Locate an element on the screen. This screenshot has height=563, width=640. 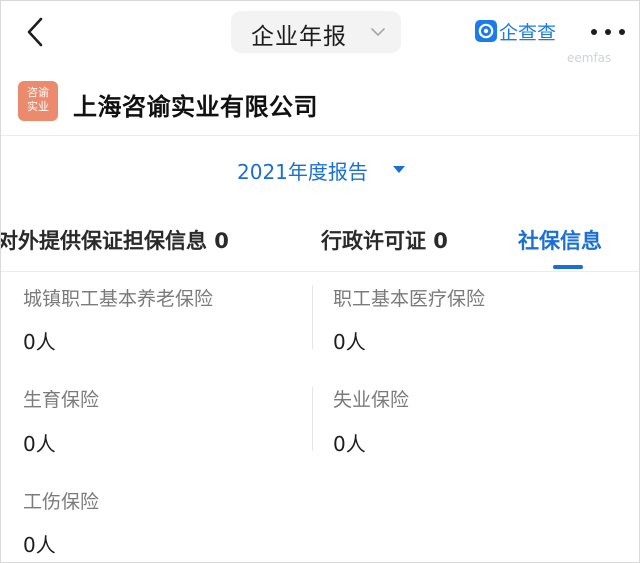
back-button is located at coordinates (36, 32).